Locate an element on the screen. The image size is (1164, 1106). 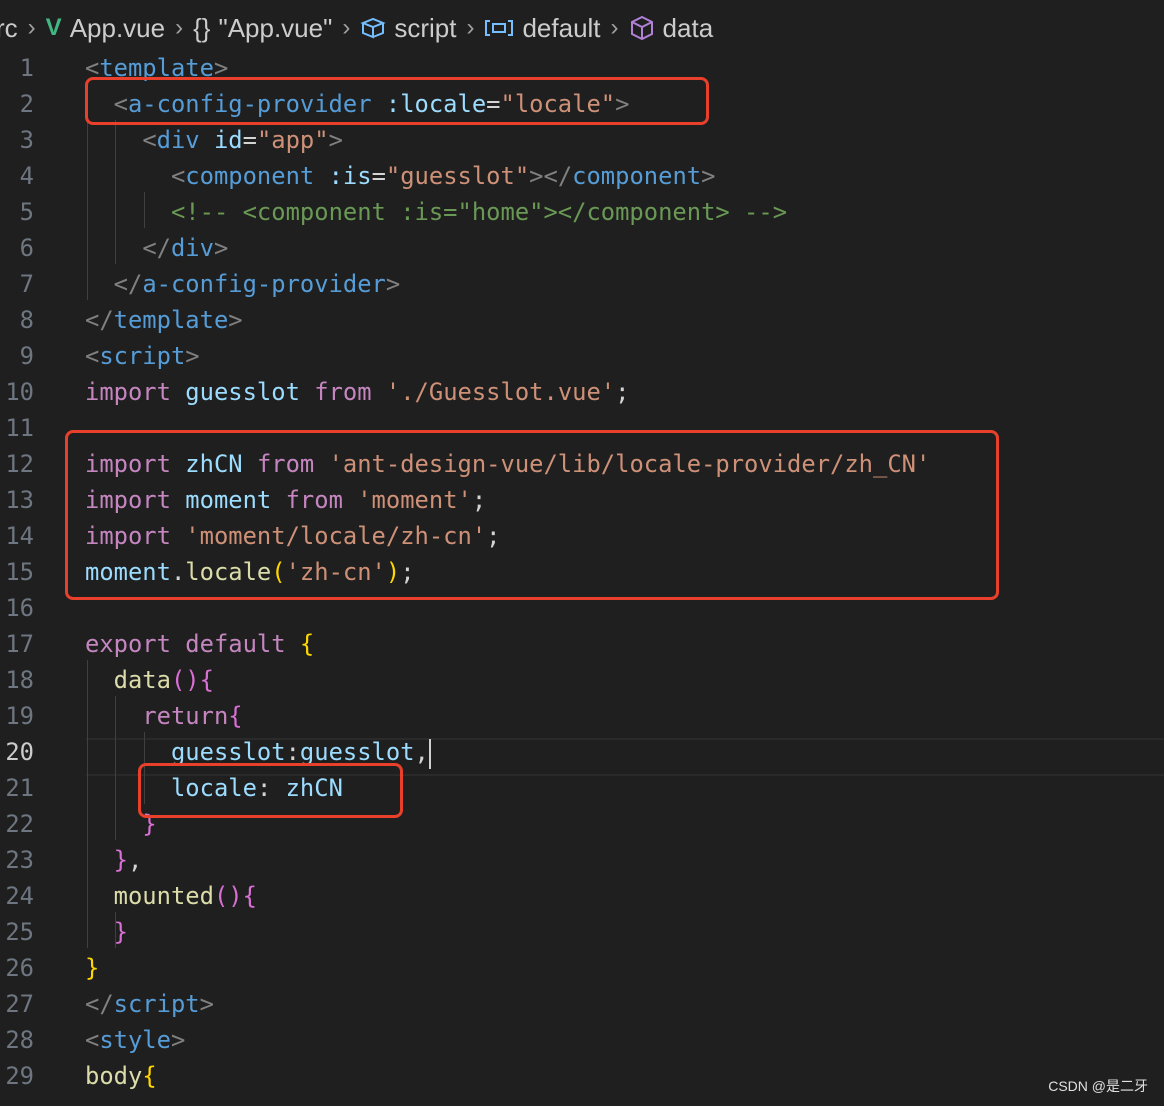
code-text: <div id="app"> is located at coordinates (214, 140).